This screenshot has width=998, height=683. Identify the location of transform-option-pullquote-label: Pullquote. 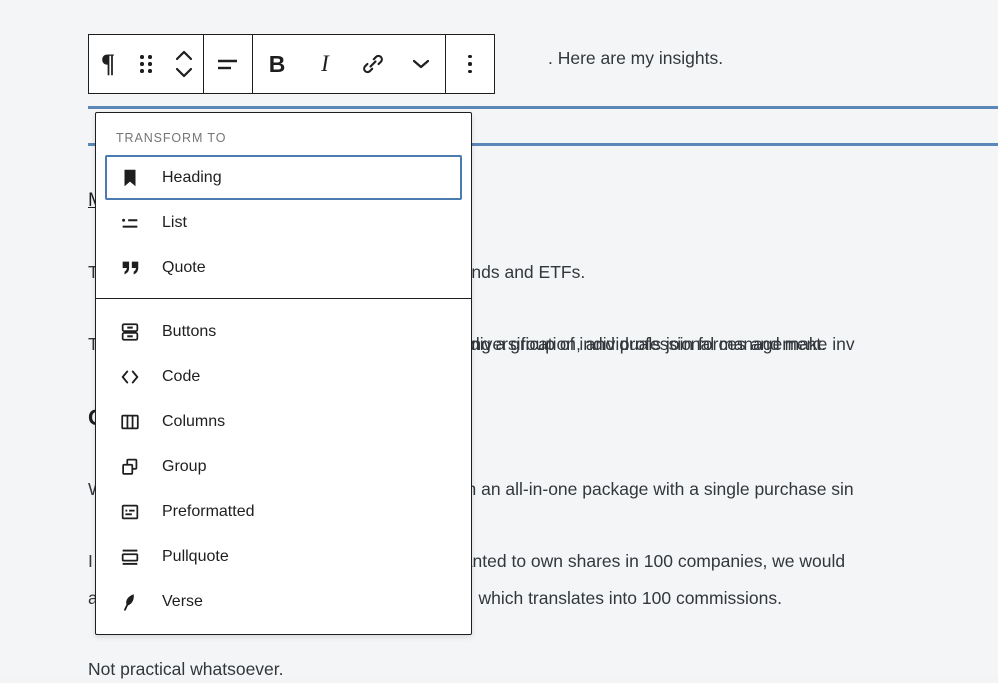
(195, 556).